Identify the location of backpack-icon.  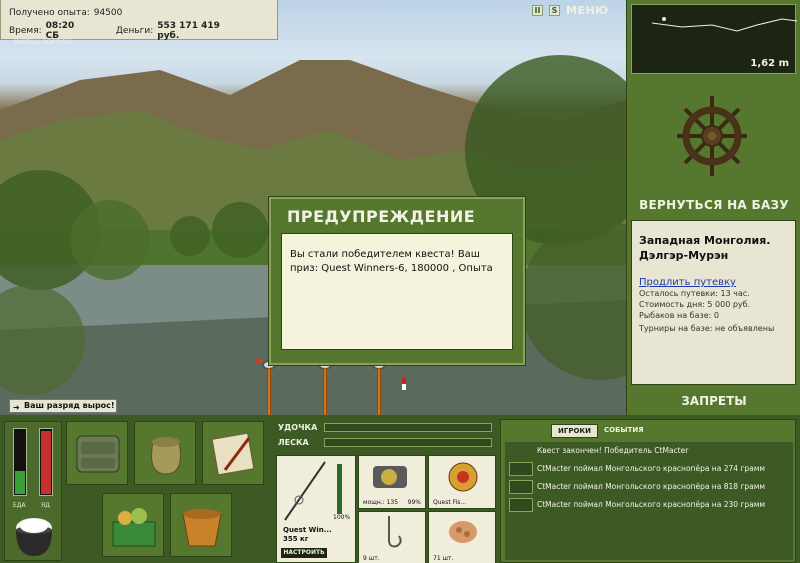
(98, 454).